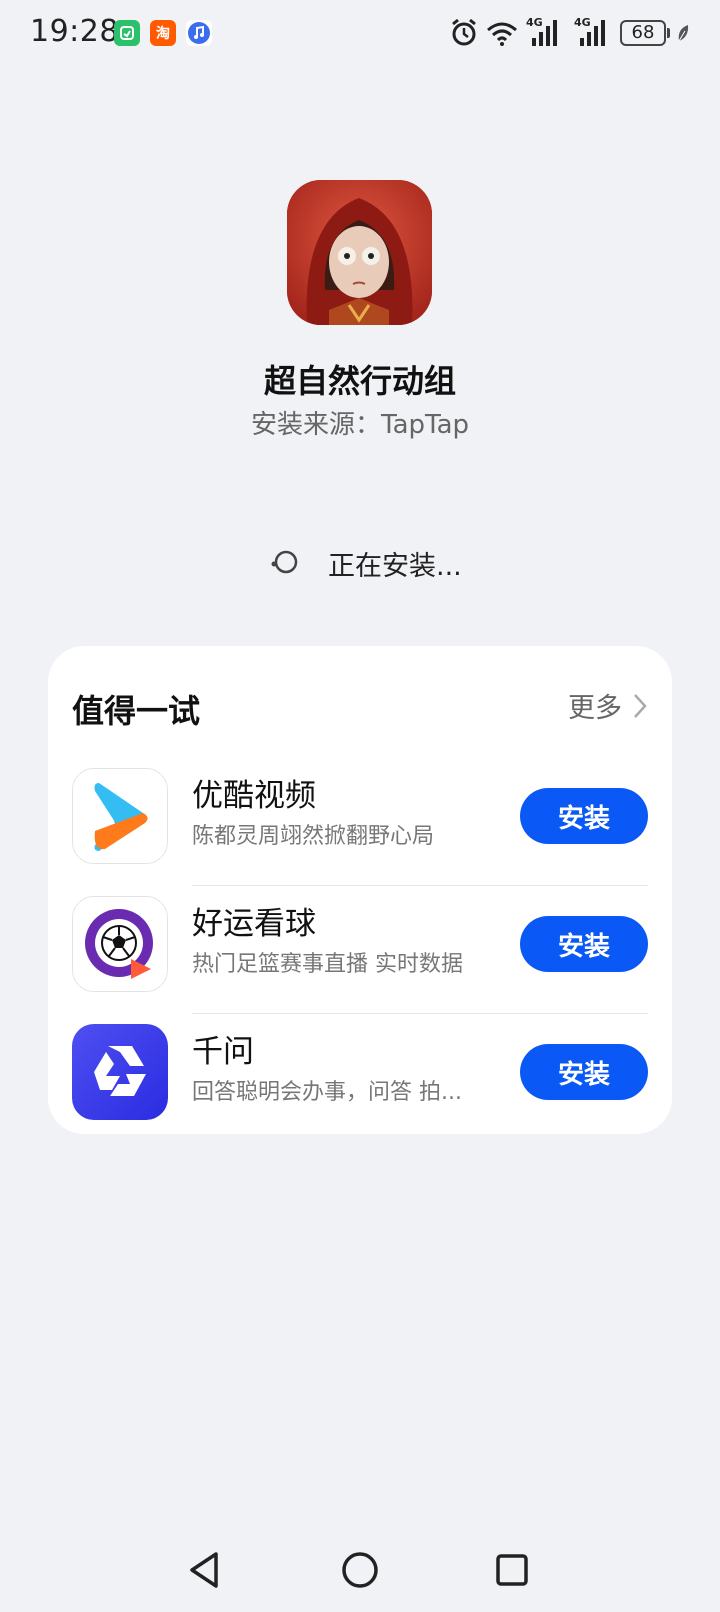 The width and height of the screenshot is (720, 1612). Describe the element at coordinates (360, 1078) in the screenshot. I see `list-item: 千问 回答聪明会办事，问答 拍... 安装` at that location.